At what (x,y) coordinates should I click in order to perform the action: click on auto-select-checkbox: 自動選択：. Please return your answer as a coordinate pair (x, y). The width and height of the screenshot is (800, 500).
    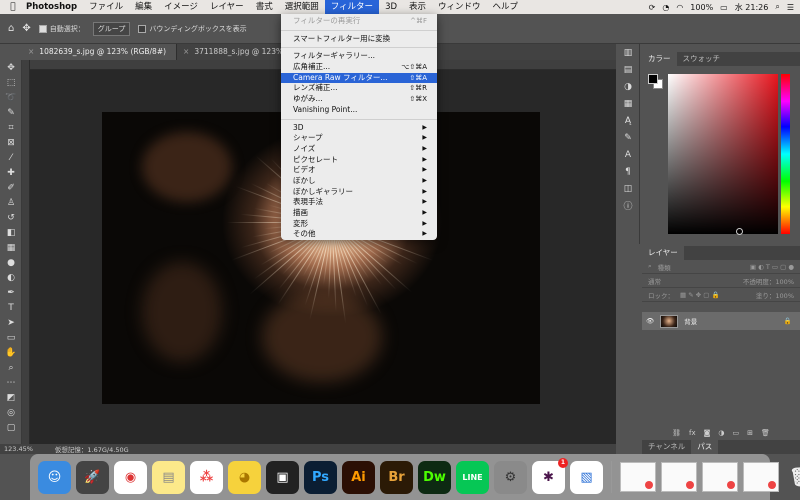
    Looking at the image, I should click on (61, 29).